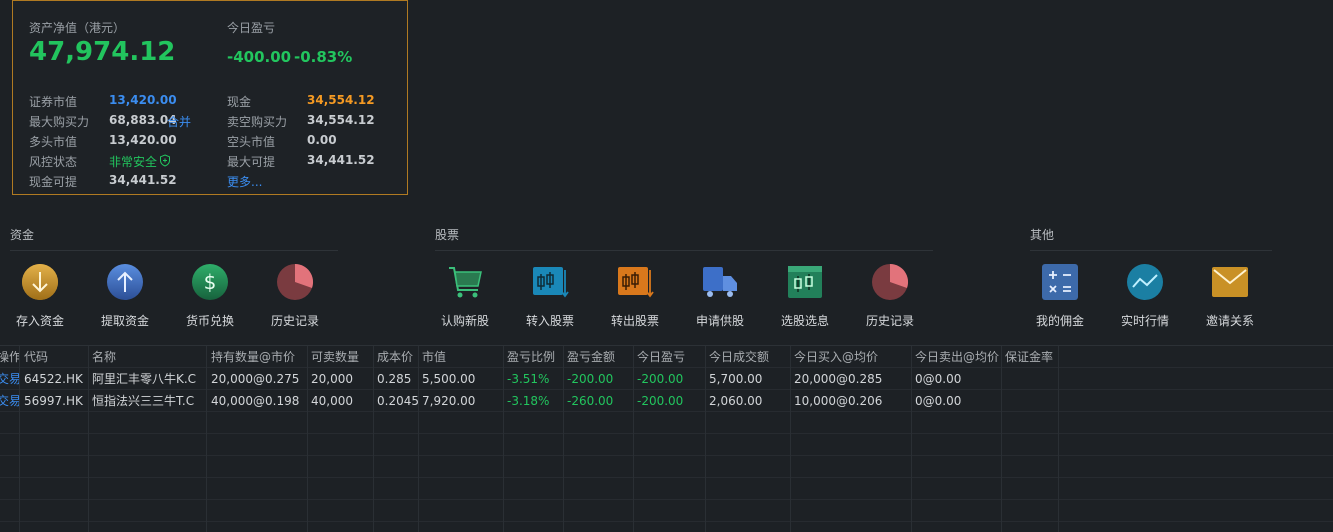 Image resolution: width=1333 pixels, height=532 pixels. I want to click on stocks-history-button: 历史记录, so click(890, 295).